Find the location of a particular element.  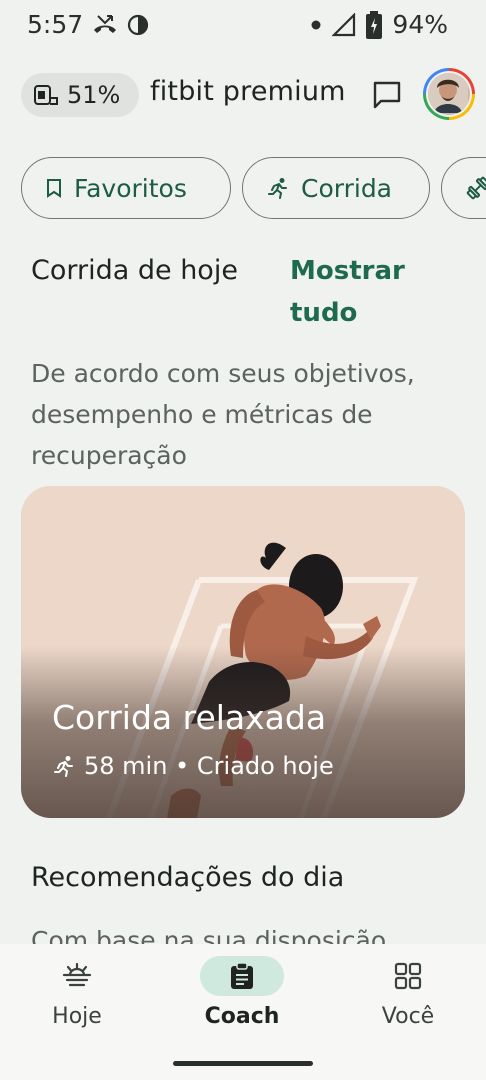

nav-label: Coach is located at coordinates (242, 1016).